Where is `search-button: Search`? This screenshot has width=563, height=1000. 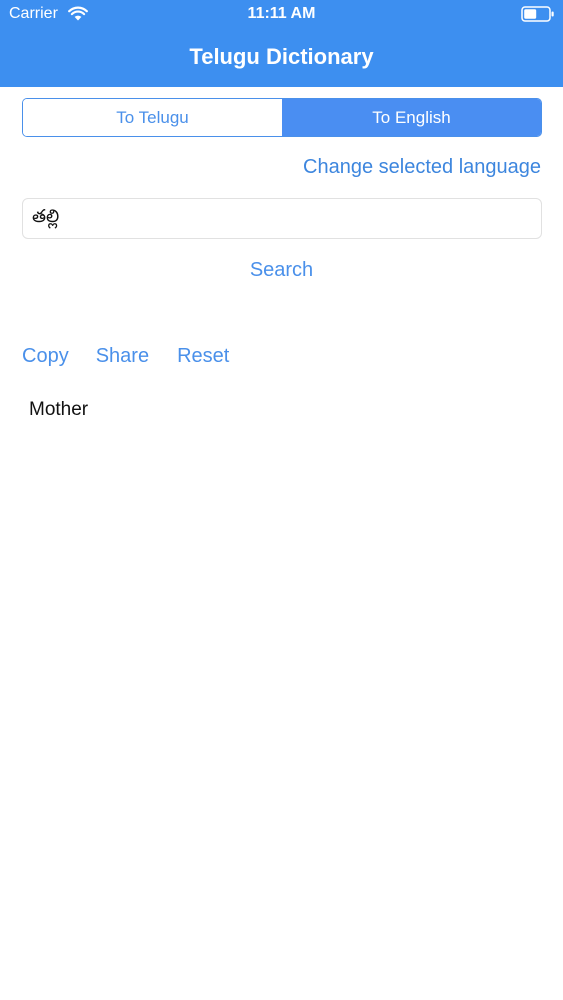
search-button: Search is located at coordinates (281, 270).